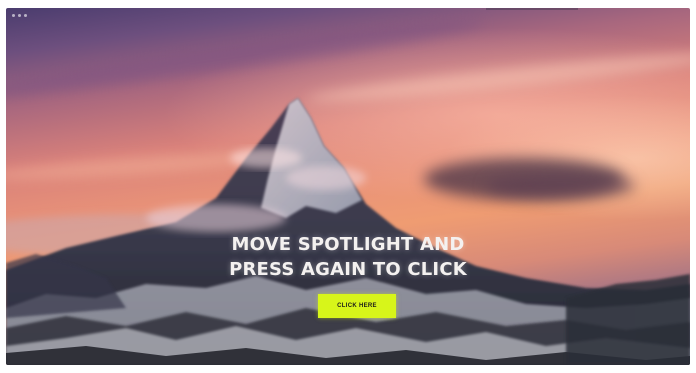 The width and height of the screenshot is (696, 373). What do you see at coordinates (19, 15) in the screenshot?
I see `window-dots-icon` at bounding box center [19, 15].